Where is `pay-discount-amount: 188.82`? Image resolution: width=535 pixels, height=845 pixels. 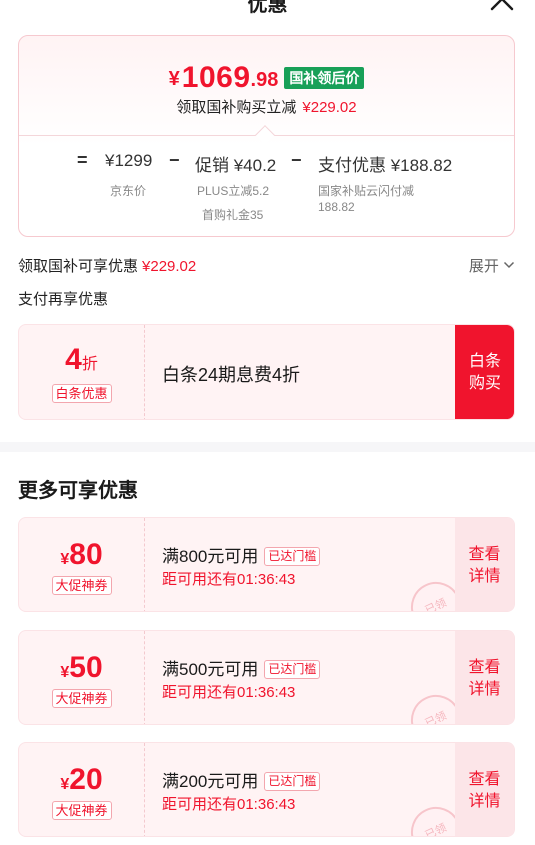 pay-discount-amount: 188.82 is located at coordinates (336, 207).